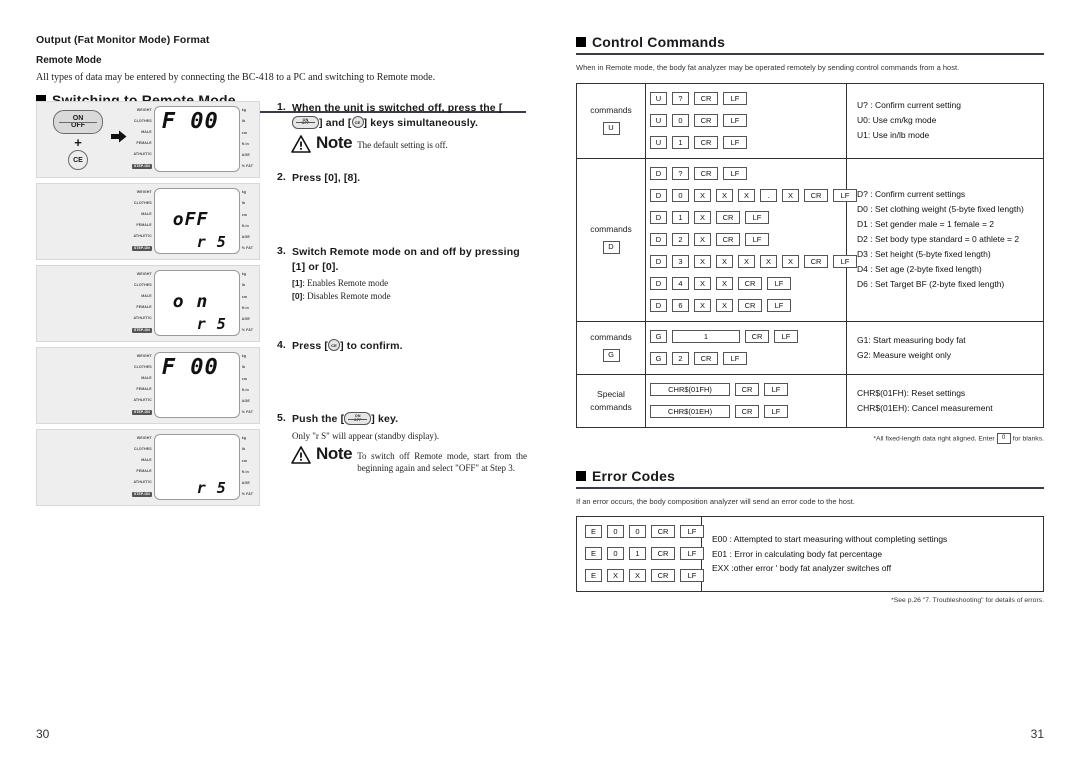 Image resolution: width=1080 pixels, height=763 pixels. Describe the element at coordinates (247, 248) in the screenshot. I see `lcd-unit-fat: % FAT` at that location.